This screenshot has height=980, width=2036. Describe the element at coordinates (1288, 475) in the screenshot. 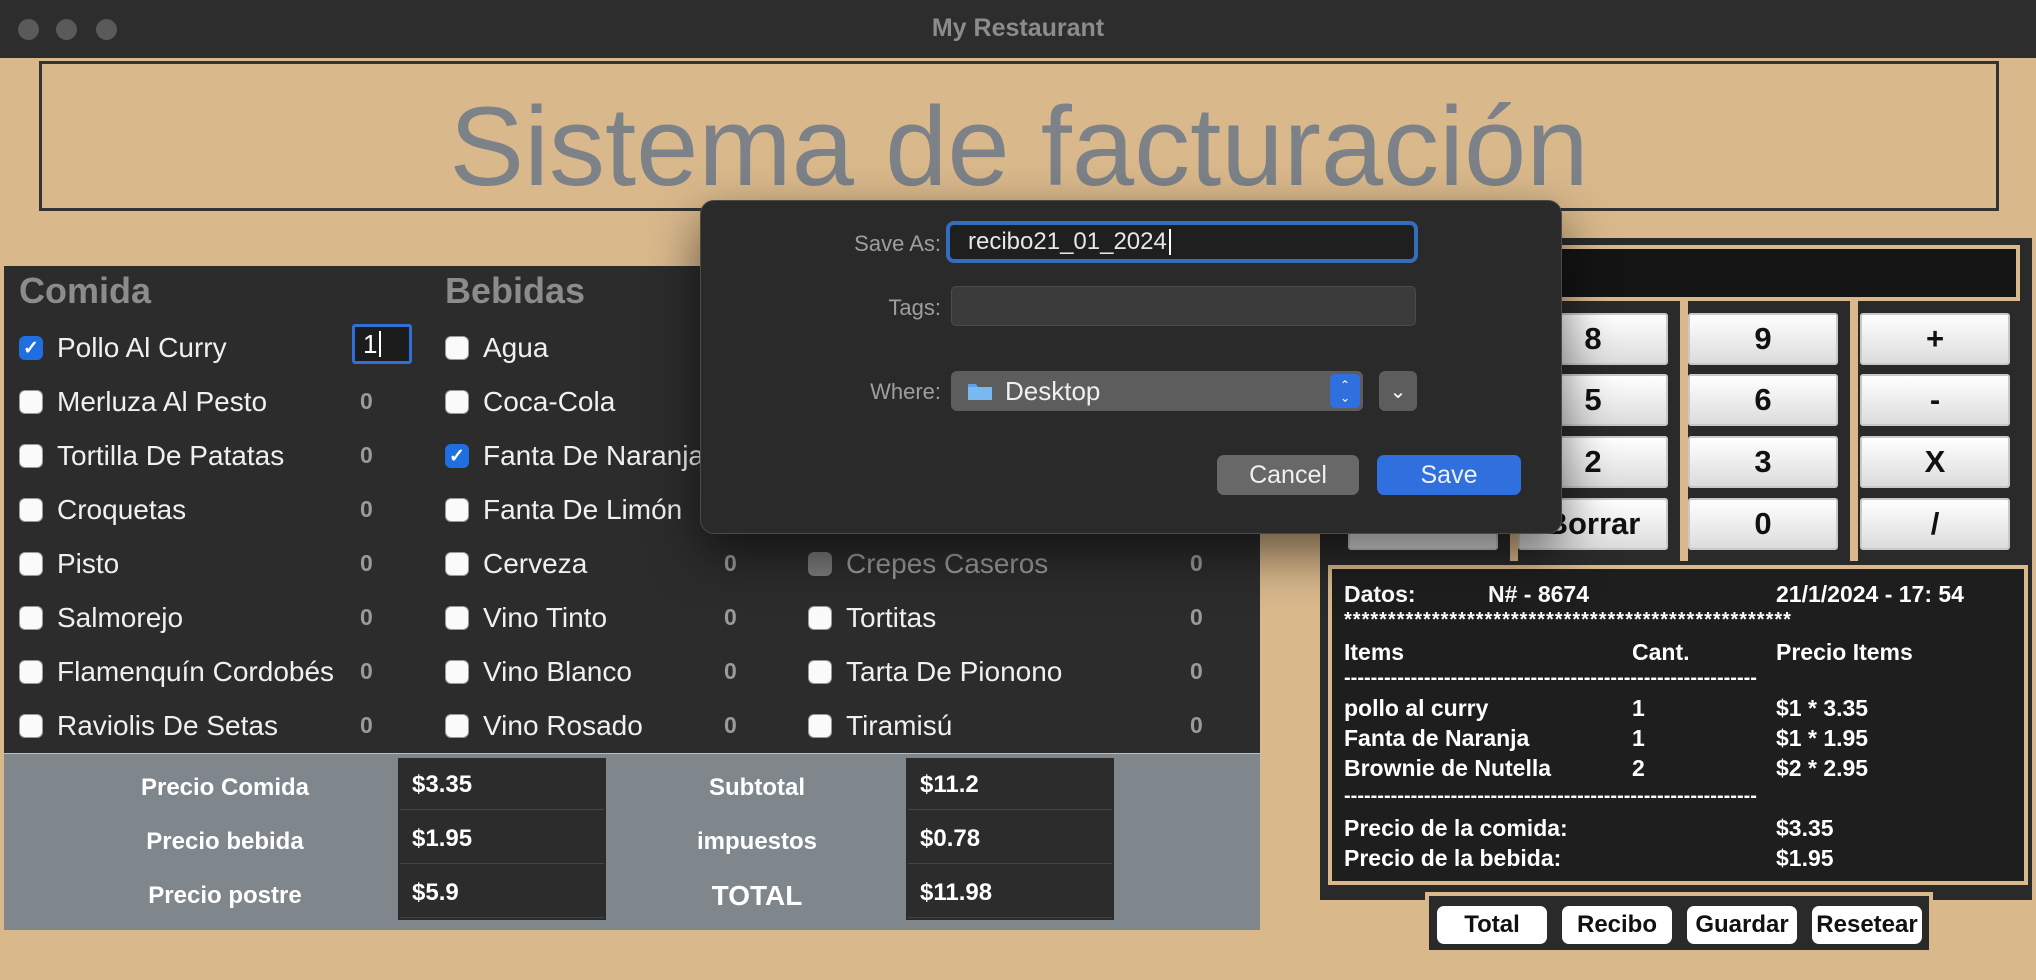

I see `cancel-button: Cancel` at that location.